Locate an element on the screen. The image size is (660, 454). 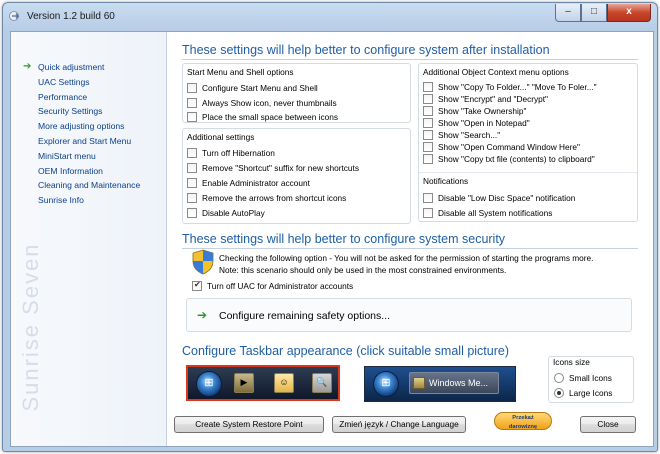
sidebar-item-label: UAC Settings is located at coordinates (64, 81).